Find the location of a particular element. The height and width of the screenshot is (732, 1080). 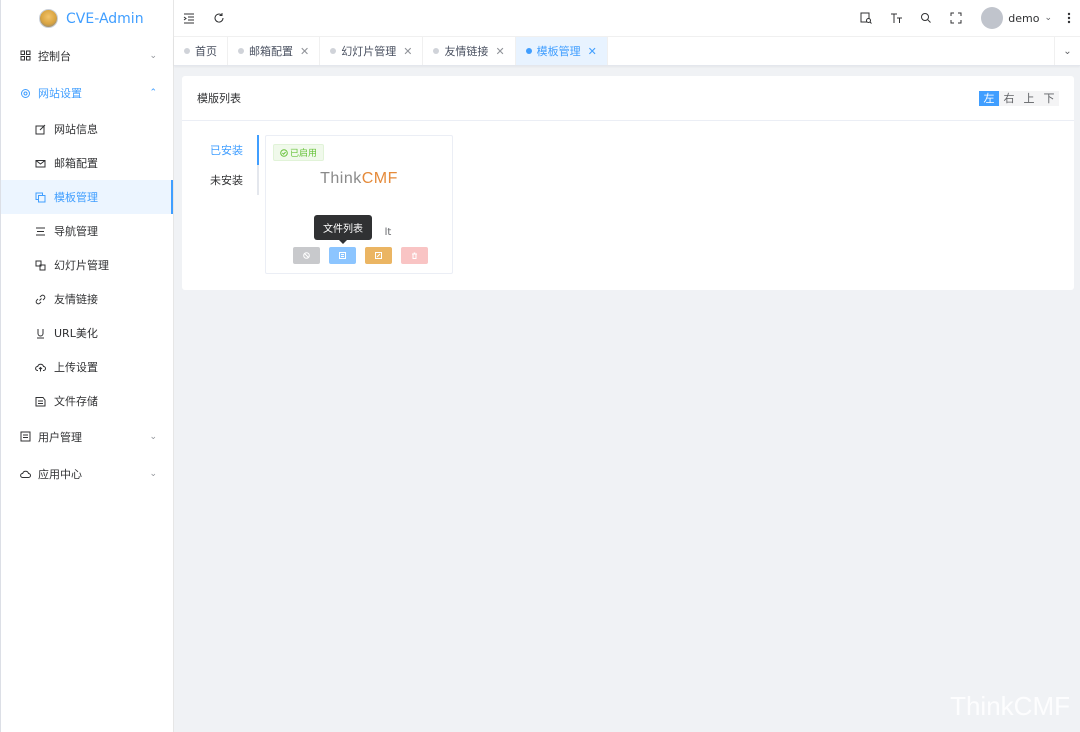

logo-prefix: Think is located at coordinates (341, 178).